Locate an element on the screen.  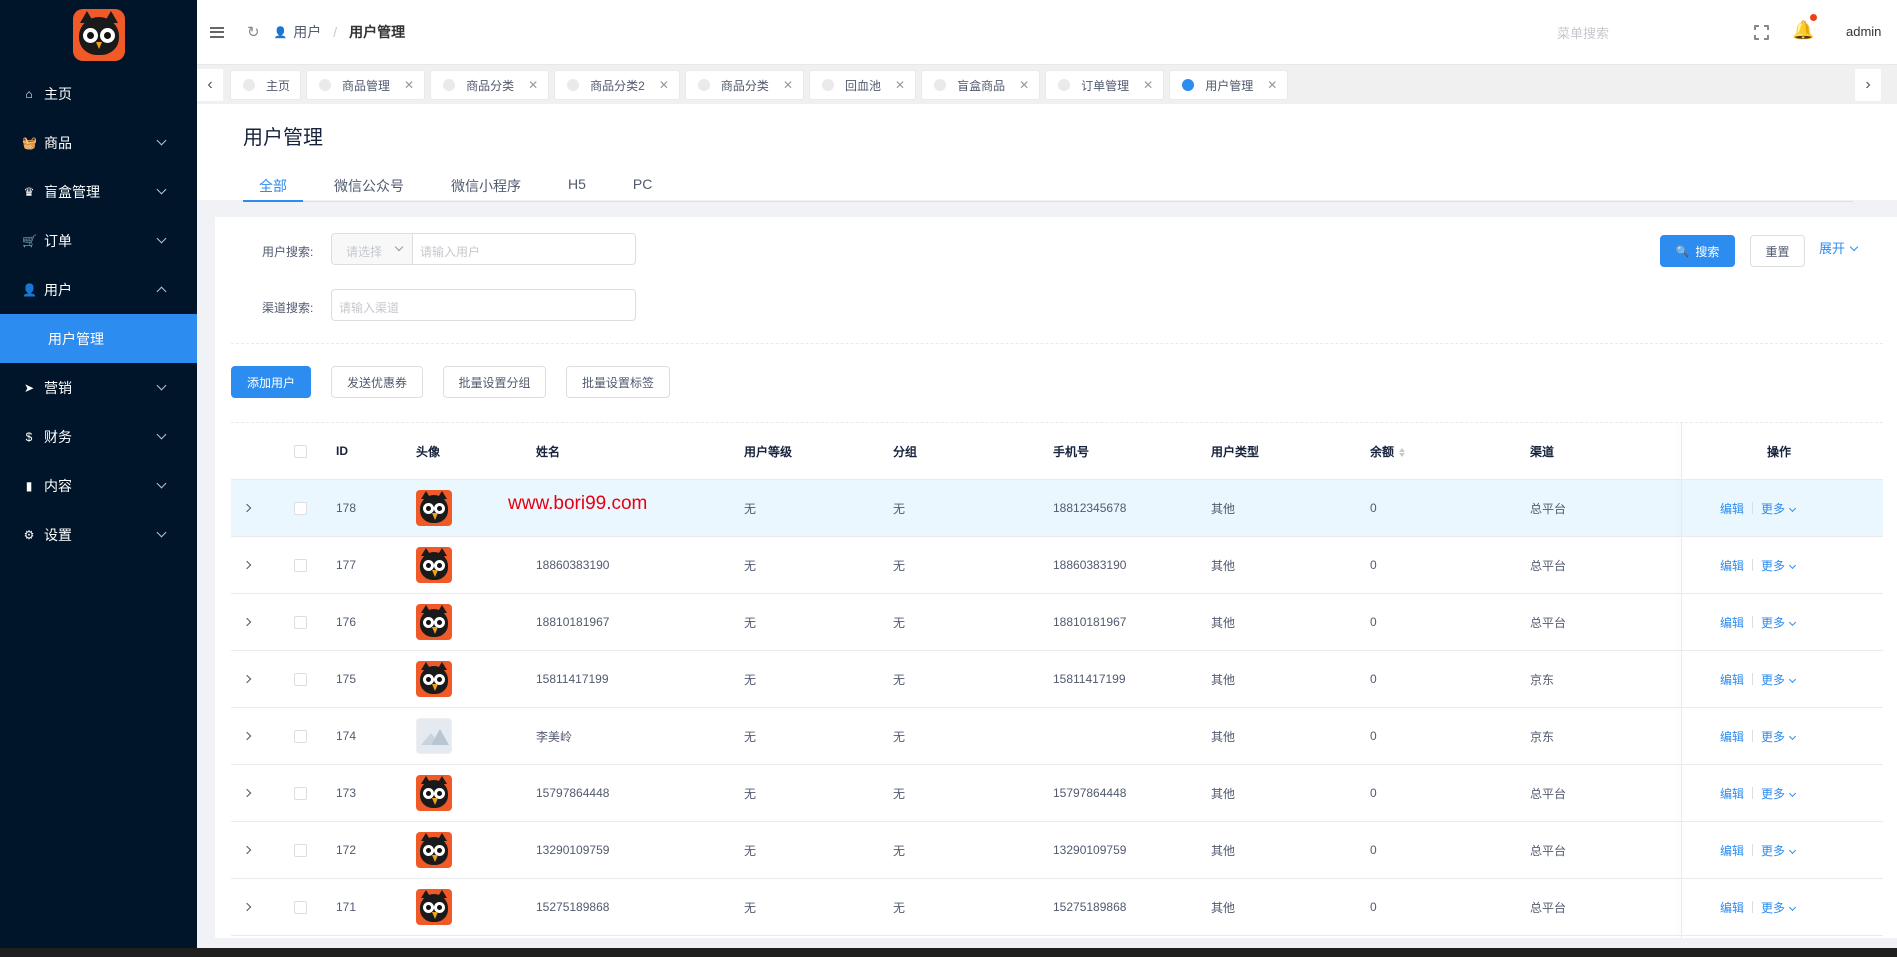
type-tab-1: 微信公众号 is located at coordinates (369, 184).